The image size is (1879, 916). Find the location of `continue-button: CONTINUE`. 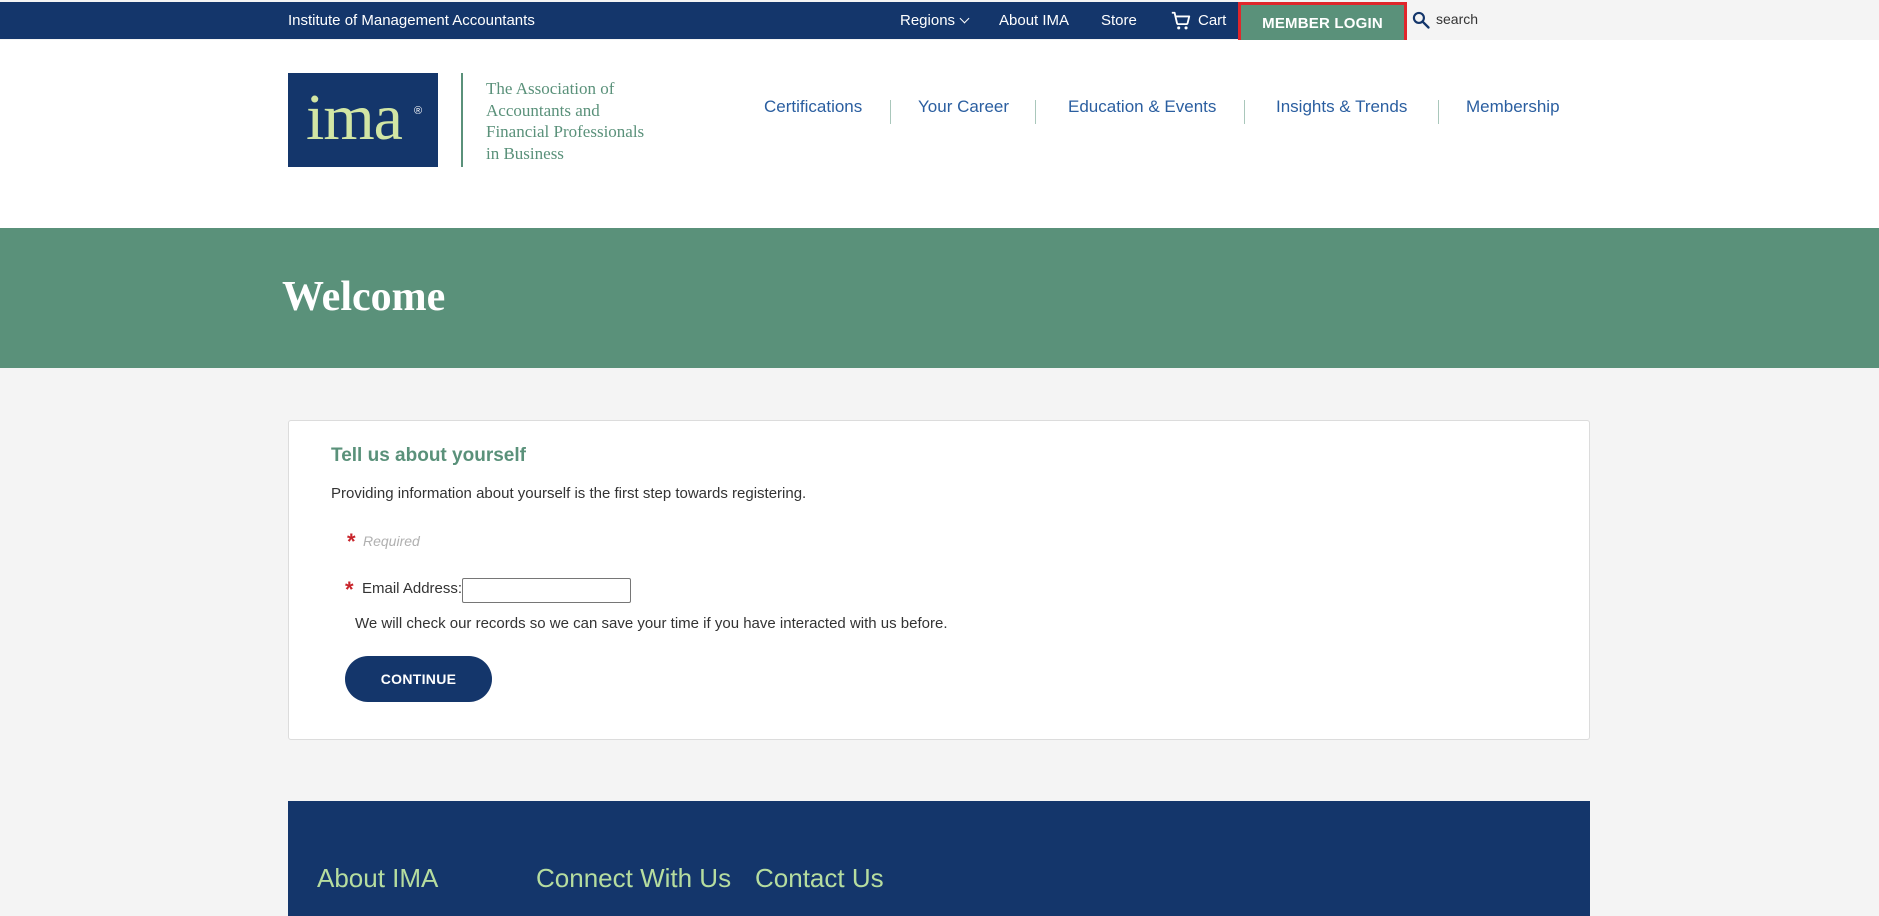

continue-button: CONTINUE is located at coordinates (418, 679).